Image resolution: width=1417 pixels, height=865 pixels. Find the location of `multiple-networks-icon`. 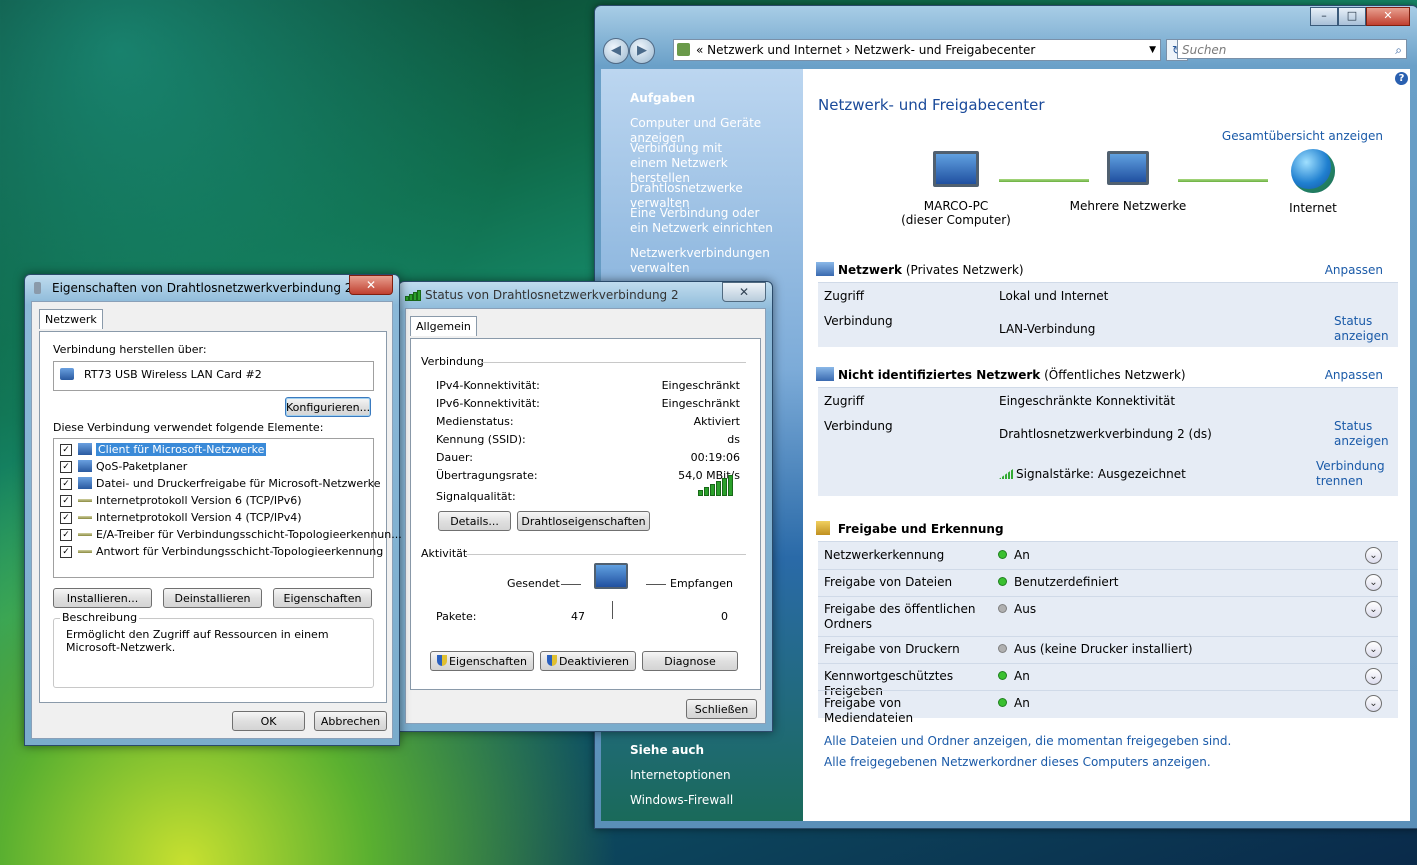

multiple-networks-icon is located at coordinates (1128, 168).